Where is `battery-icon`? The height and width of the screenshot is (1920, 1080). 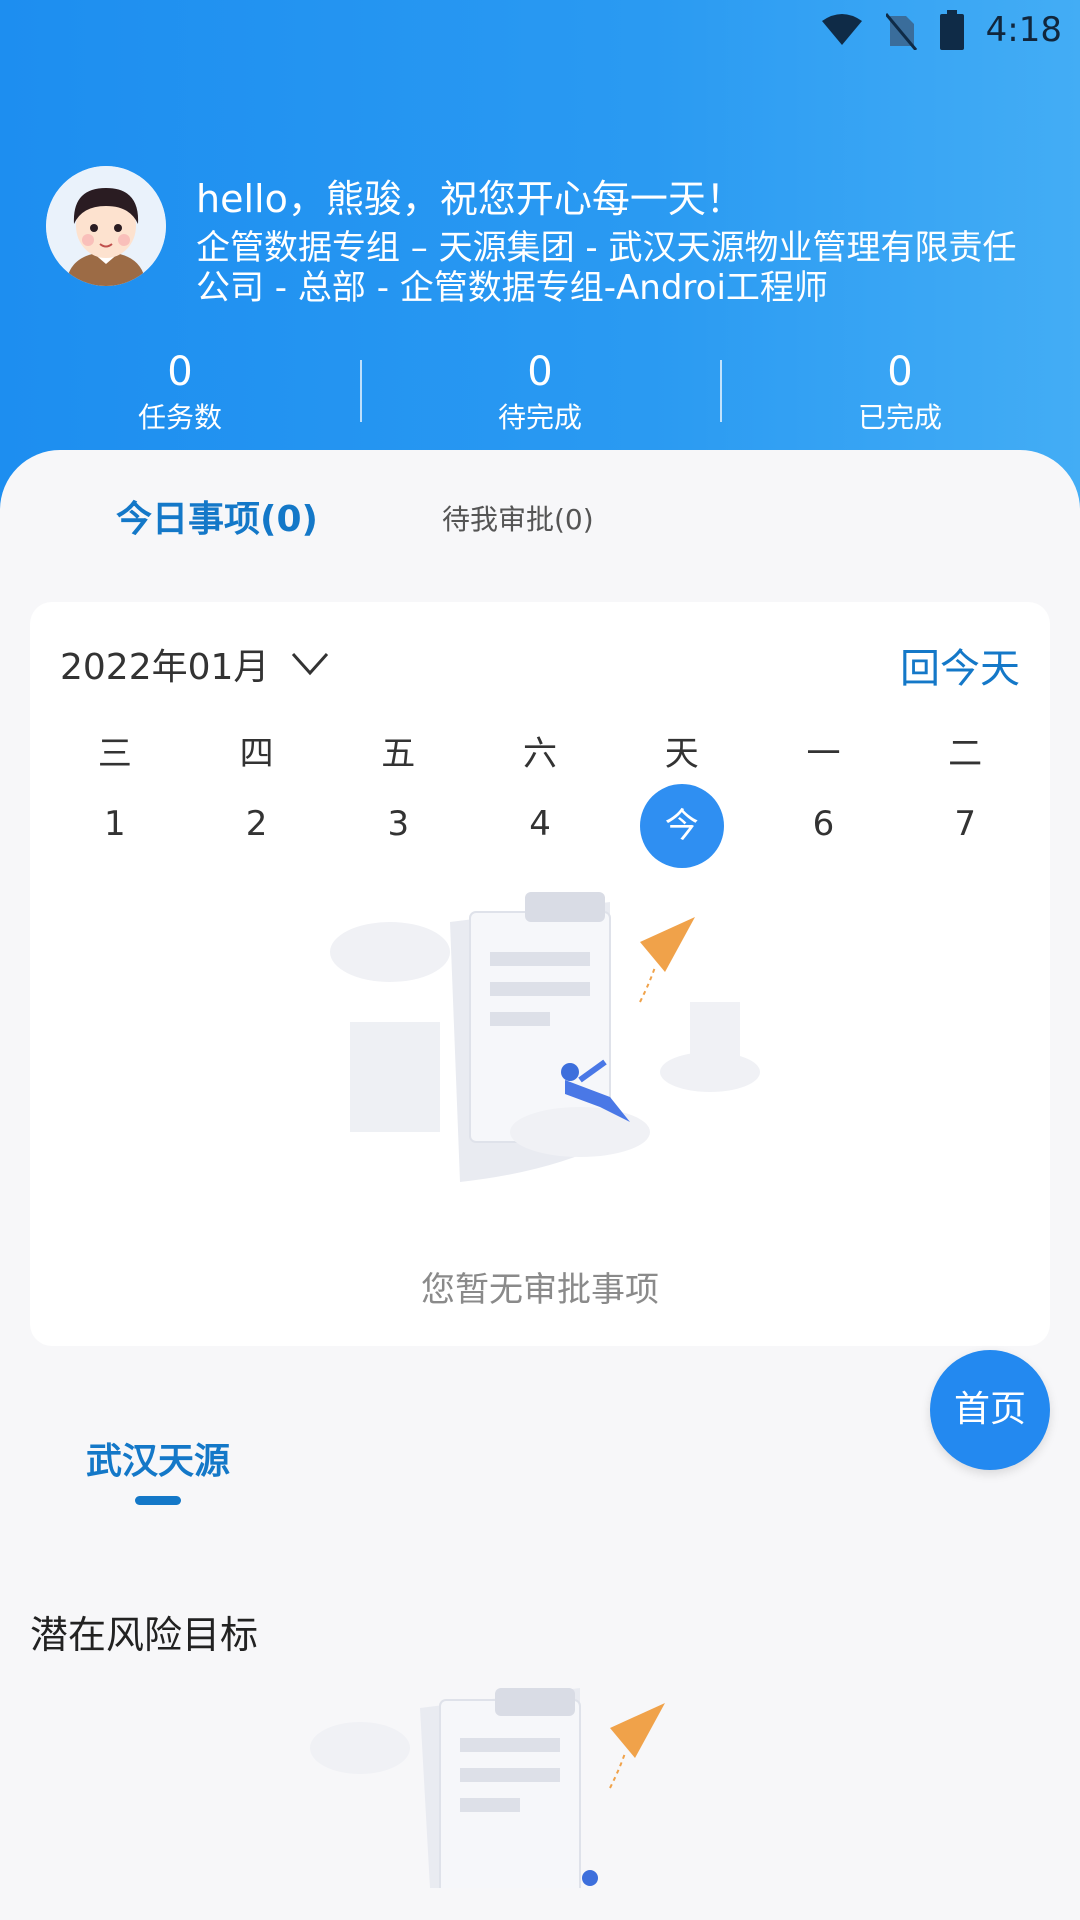 battery-icon is located at coordinates (951, 30).